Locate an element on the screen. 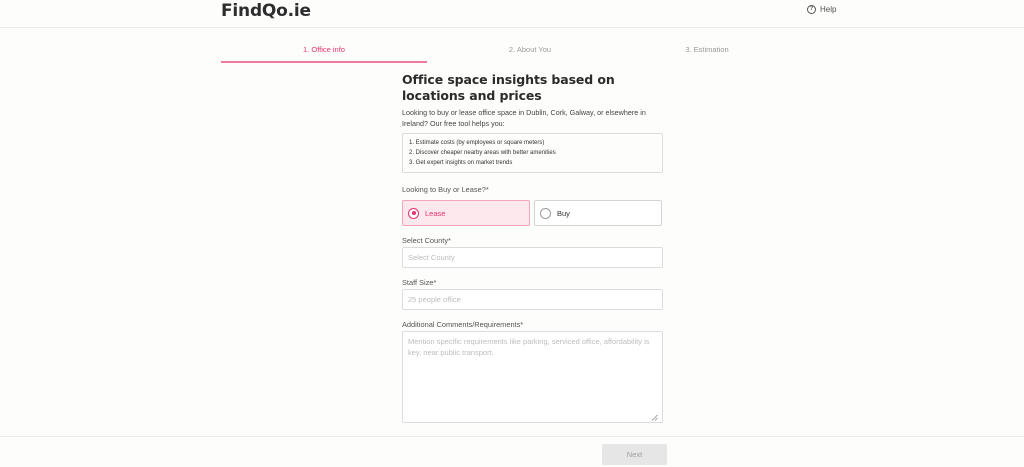  buy-option-label: Buy is located at coordinates (563, 213).